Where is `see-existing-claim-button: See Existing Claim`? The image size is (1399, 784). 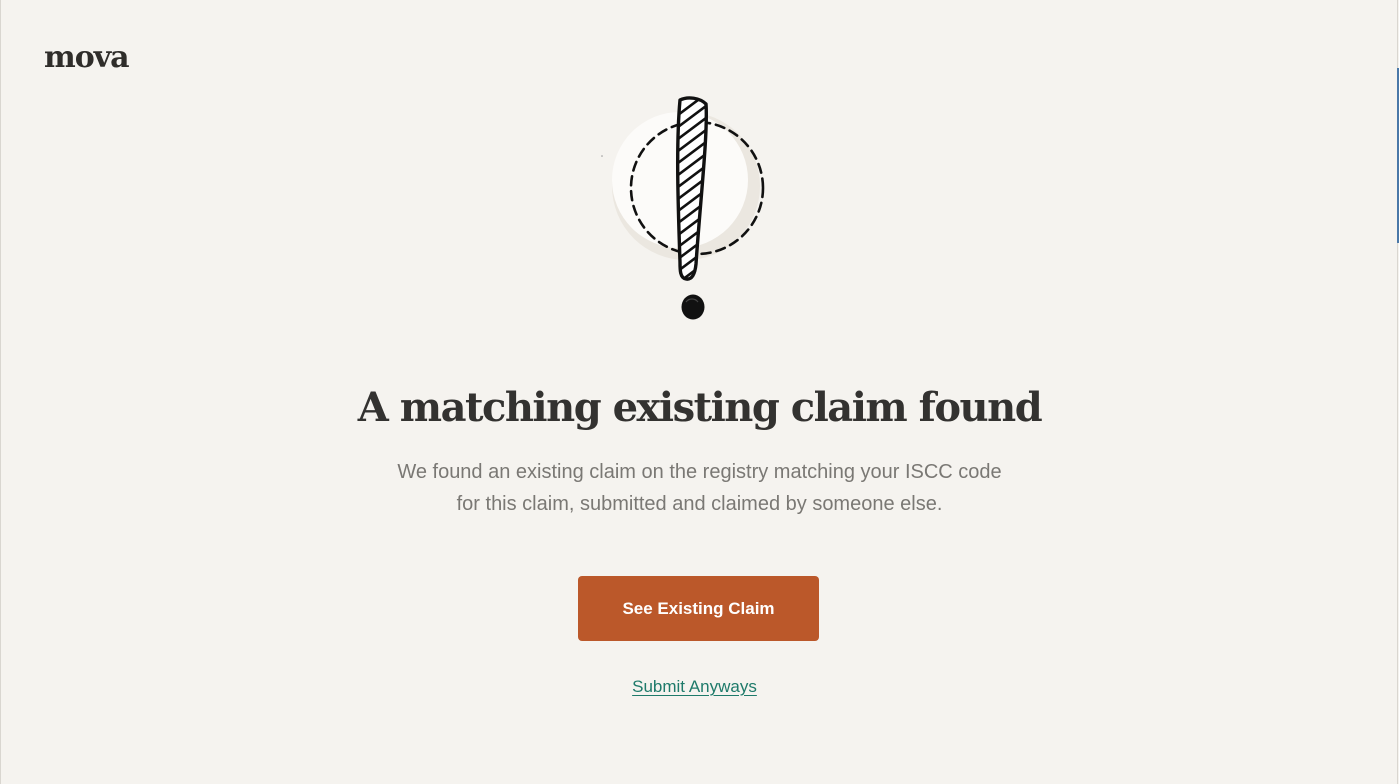 see-existing-claim-button: See Existing Claim is located at coordinates (698, 608).